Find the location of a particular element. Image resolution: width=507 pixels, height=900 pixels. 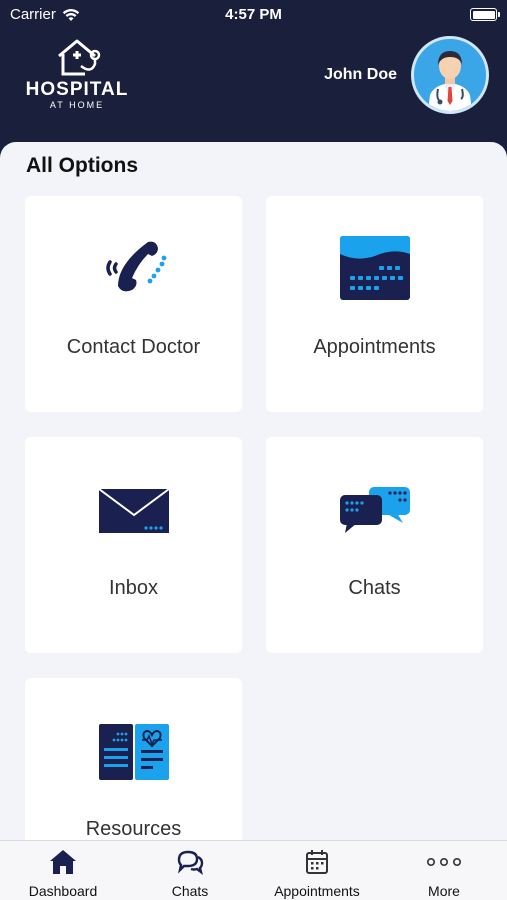

tab-bar: Dashboard Chats Appointments More is located at coordinates (253, 870).